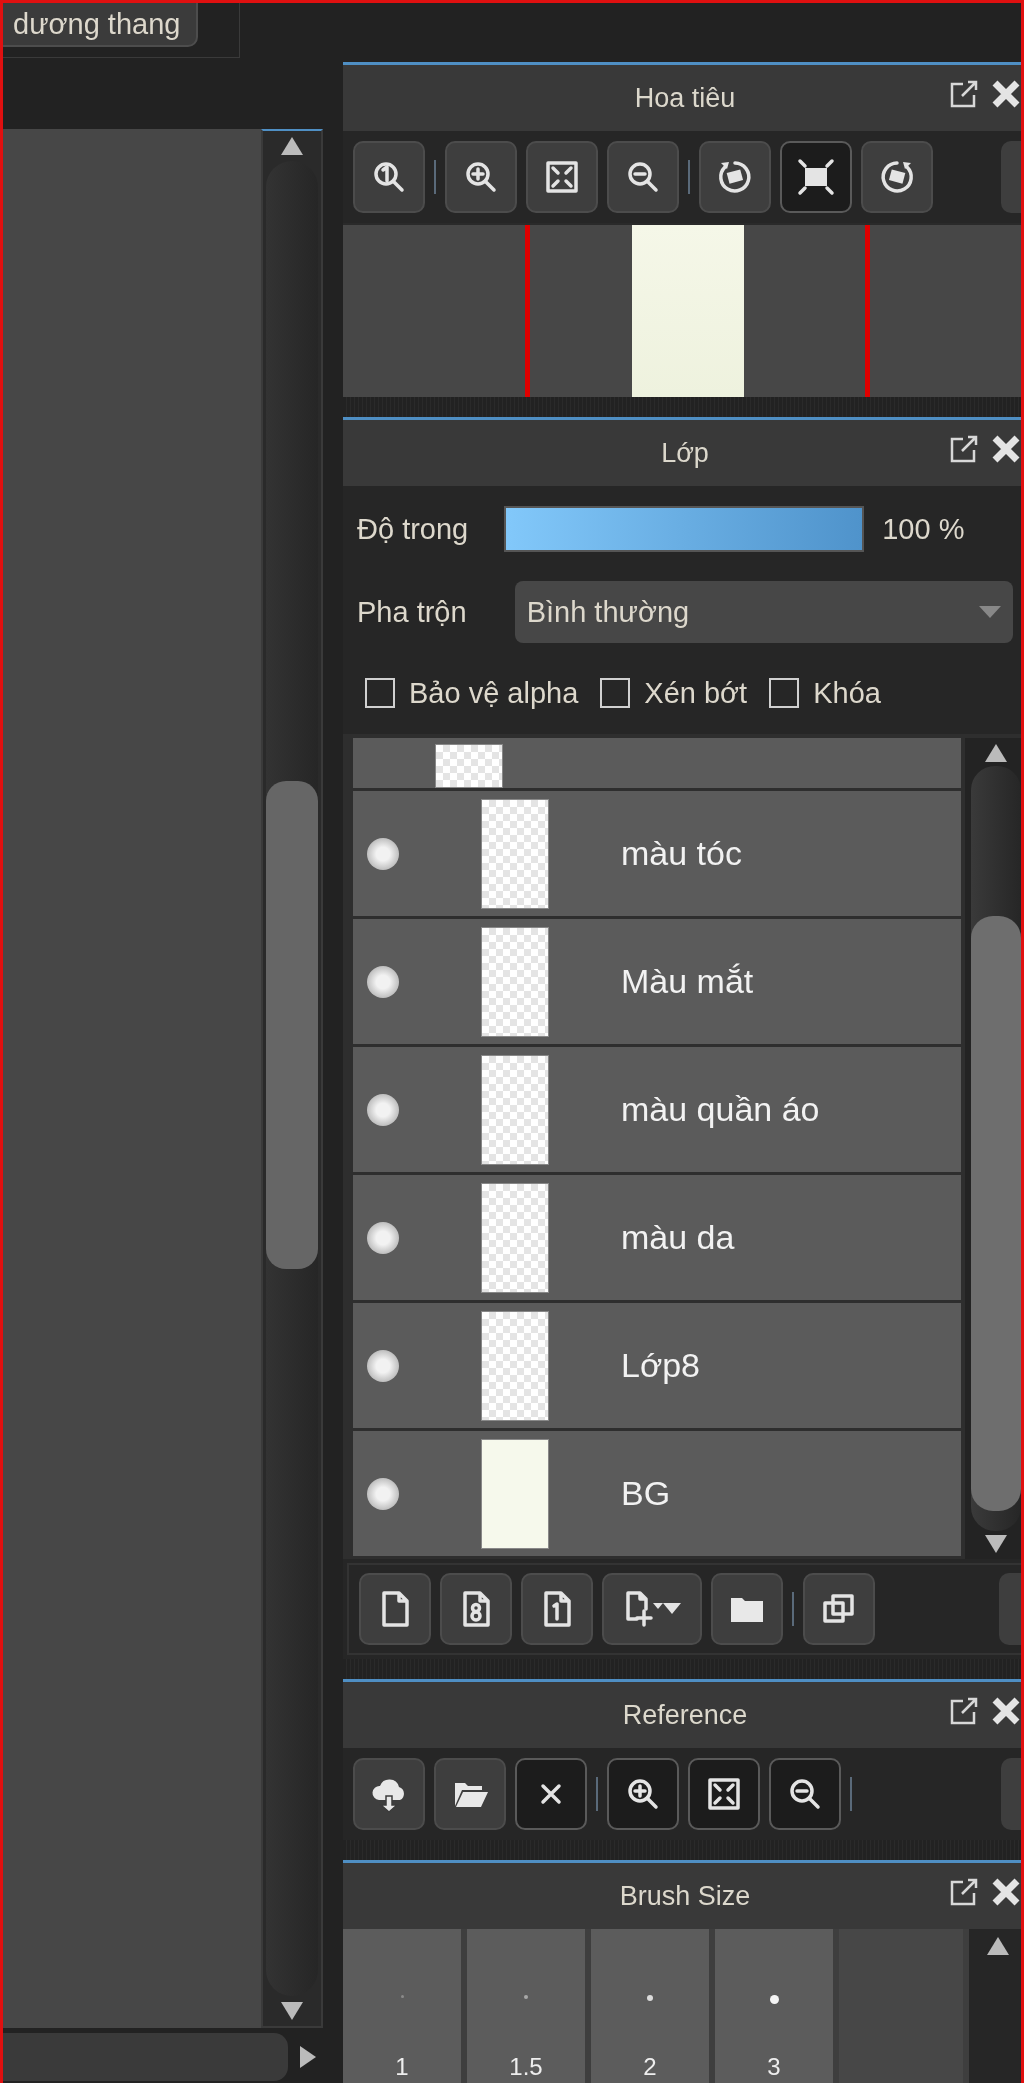  Describe the element at coordinates (308, 2057) in the screenshot. I see `right-arrow-icon` at that location.